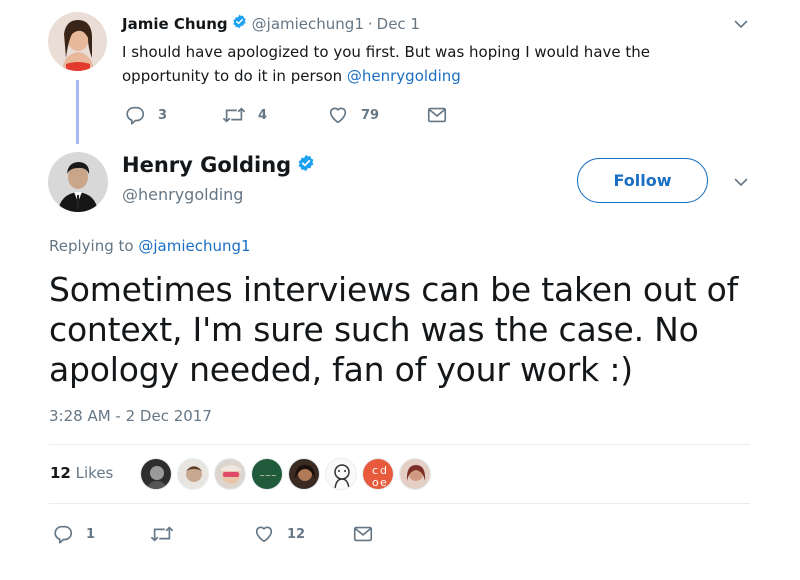 The height and width of the screenshot is (580, 800). What do you see at coordinates (194, 246) in the screenshot?
I see `replying-to-handle: @jamiechung1` at bounding box center [194, 246].